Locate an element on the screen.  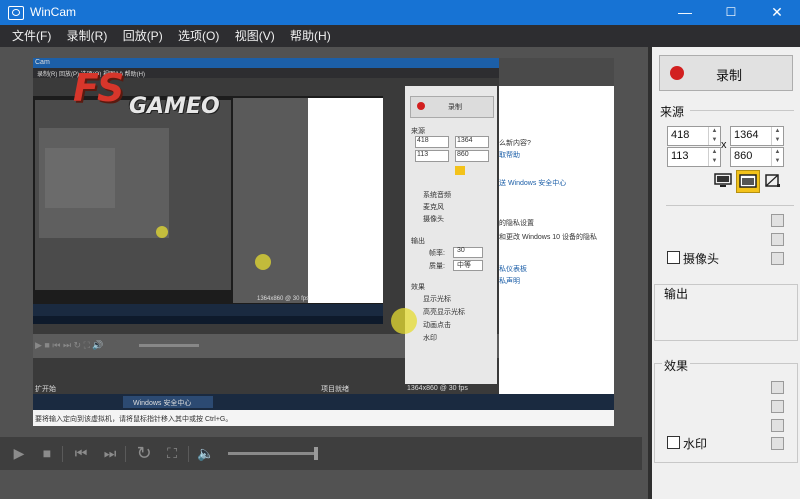
preview-x-value: 418 is located at coordinates (423, 140).